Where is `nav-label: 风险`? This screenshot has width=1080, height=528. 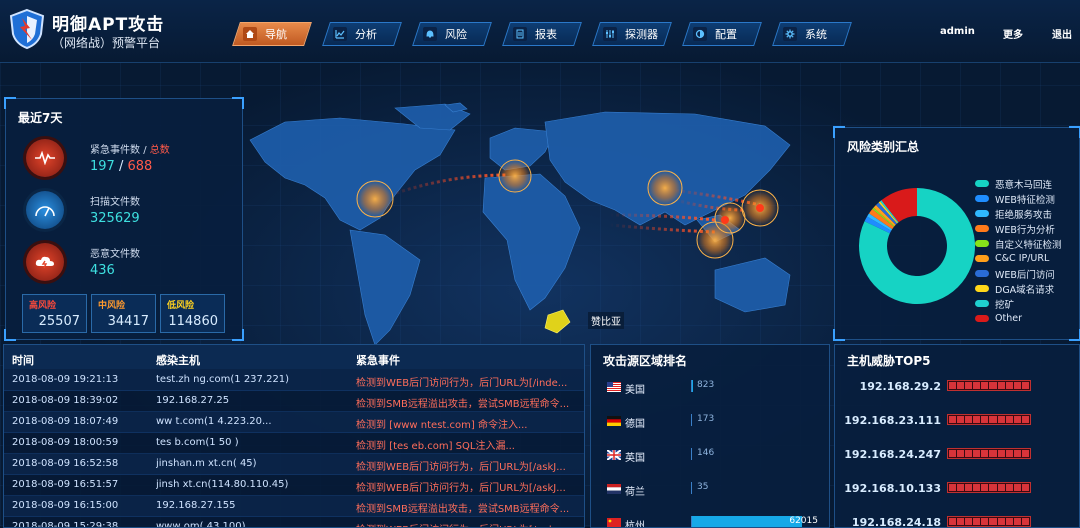
nav-label: 风险 is located at coordinates (456, 34).